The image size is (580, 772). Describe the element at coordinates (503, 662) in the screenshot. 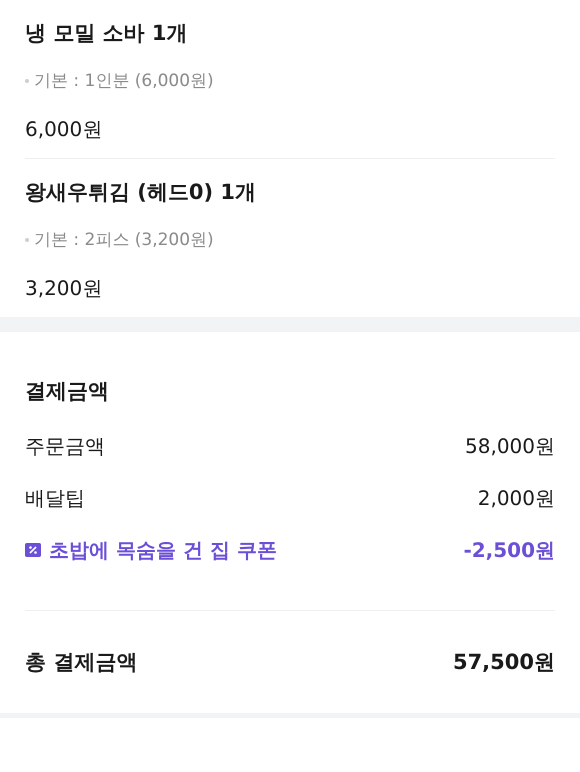

I see `total-amount: 57,500원` at that location.